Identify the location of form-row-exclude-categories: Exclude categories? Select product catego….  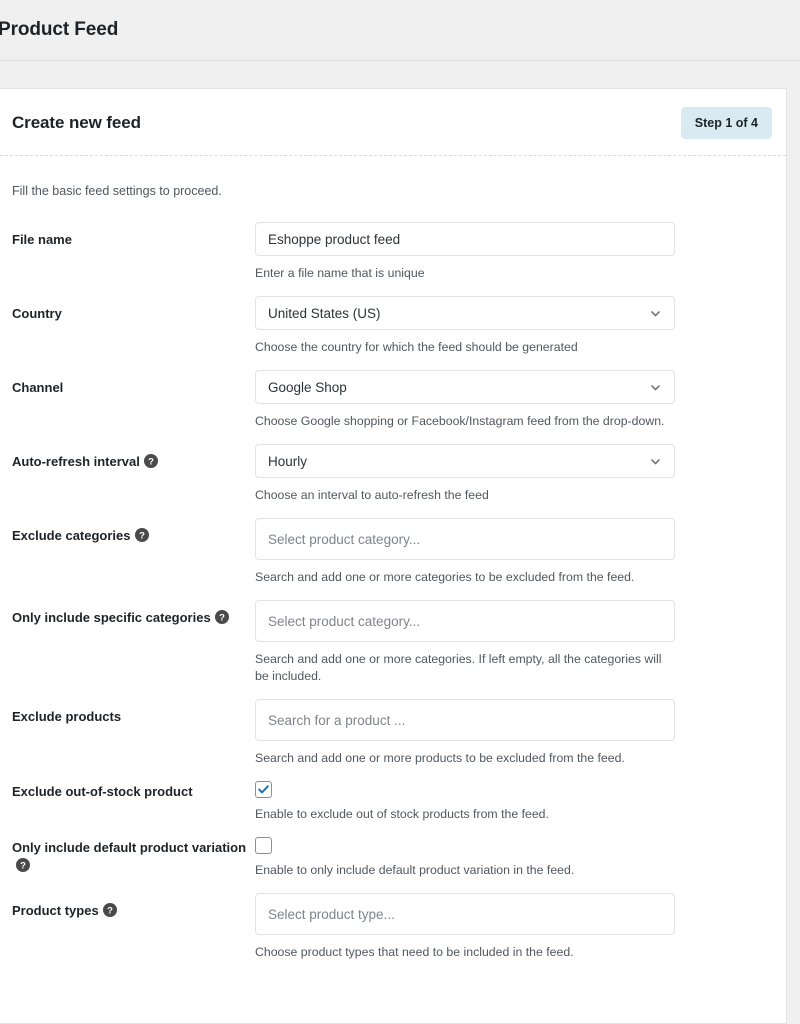
(393, 545).